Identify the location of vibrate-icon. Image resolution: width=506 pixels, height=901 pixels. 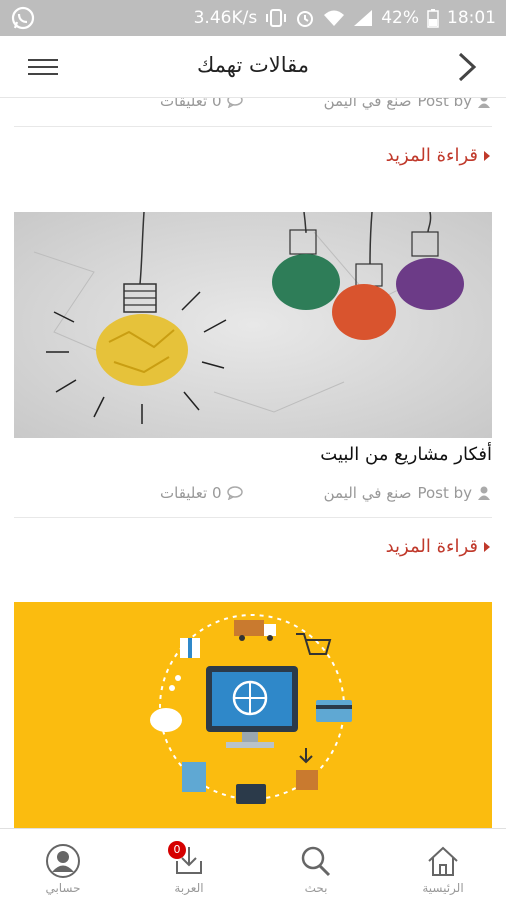
(276, 18).